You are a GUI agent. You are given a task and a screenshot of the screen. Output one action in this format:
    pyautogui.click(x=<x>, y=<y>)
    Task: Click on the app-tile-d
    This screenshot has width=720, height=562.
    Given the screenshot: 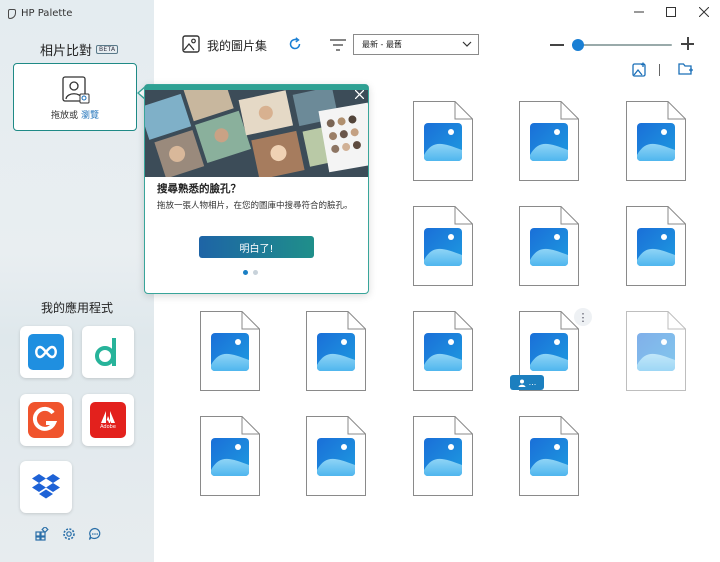 What is the action you would take?
    pyautogui.click(x=108, y=352)
    